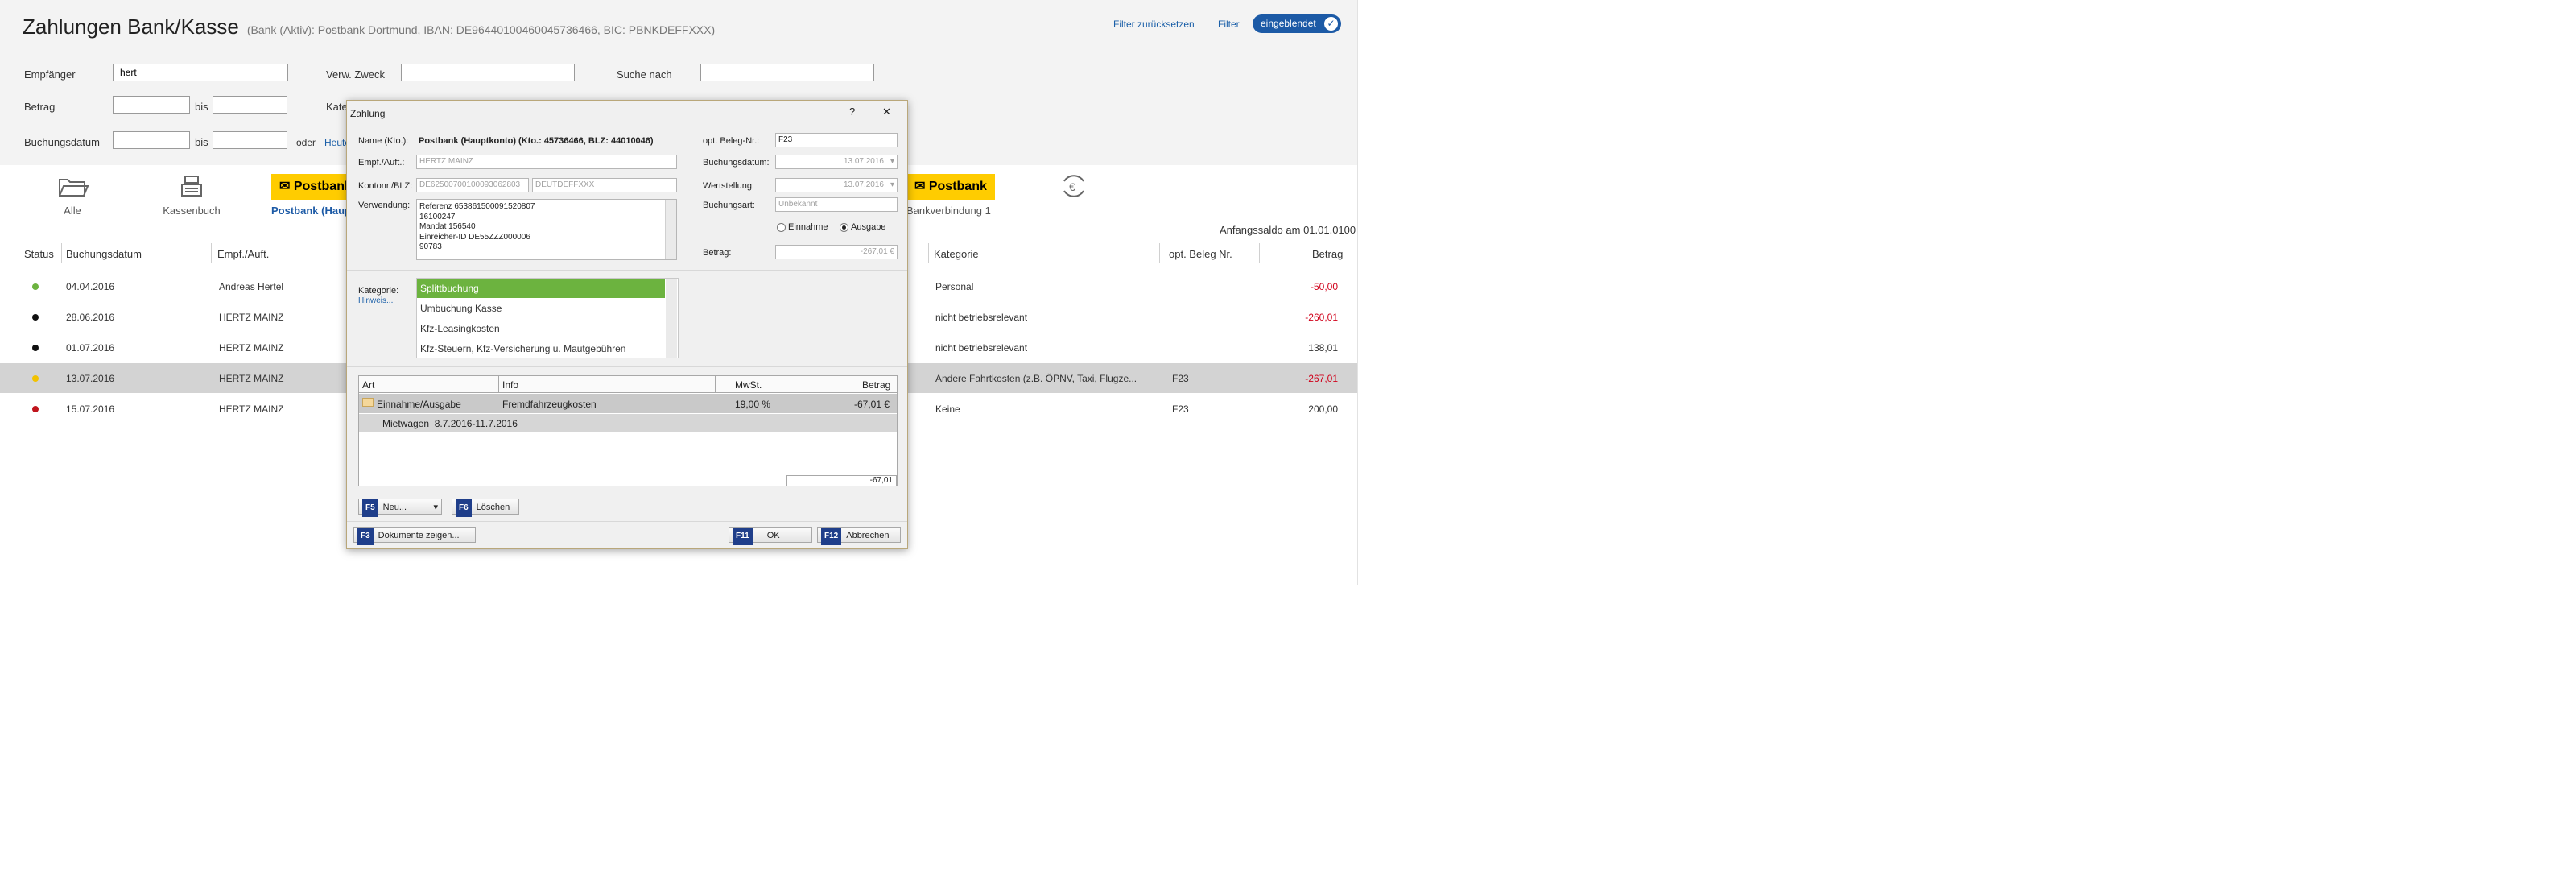  I want to click on cell-buchungsdatum: 01.07.2016, so click(90, 348).